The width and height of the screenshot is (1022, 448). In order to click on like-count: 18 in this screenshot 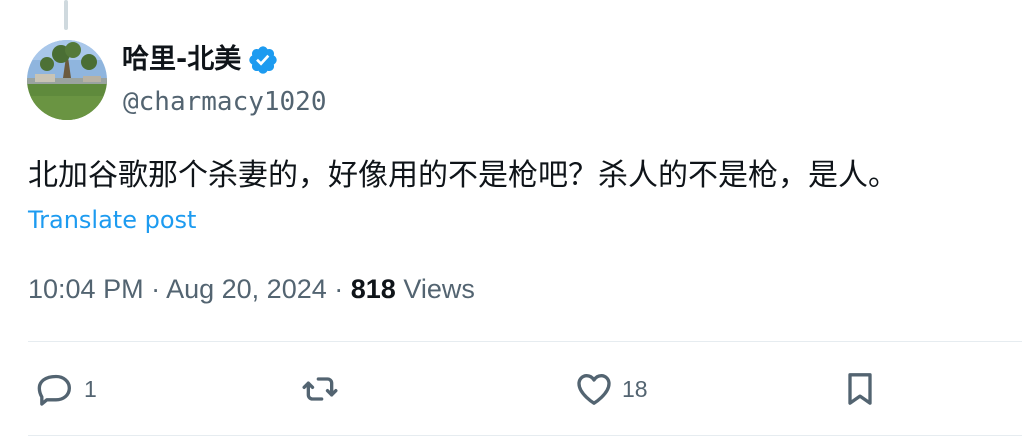, I will do `click(635, 388)`.